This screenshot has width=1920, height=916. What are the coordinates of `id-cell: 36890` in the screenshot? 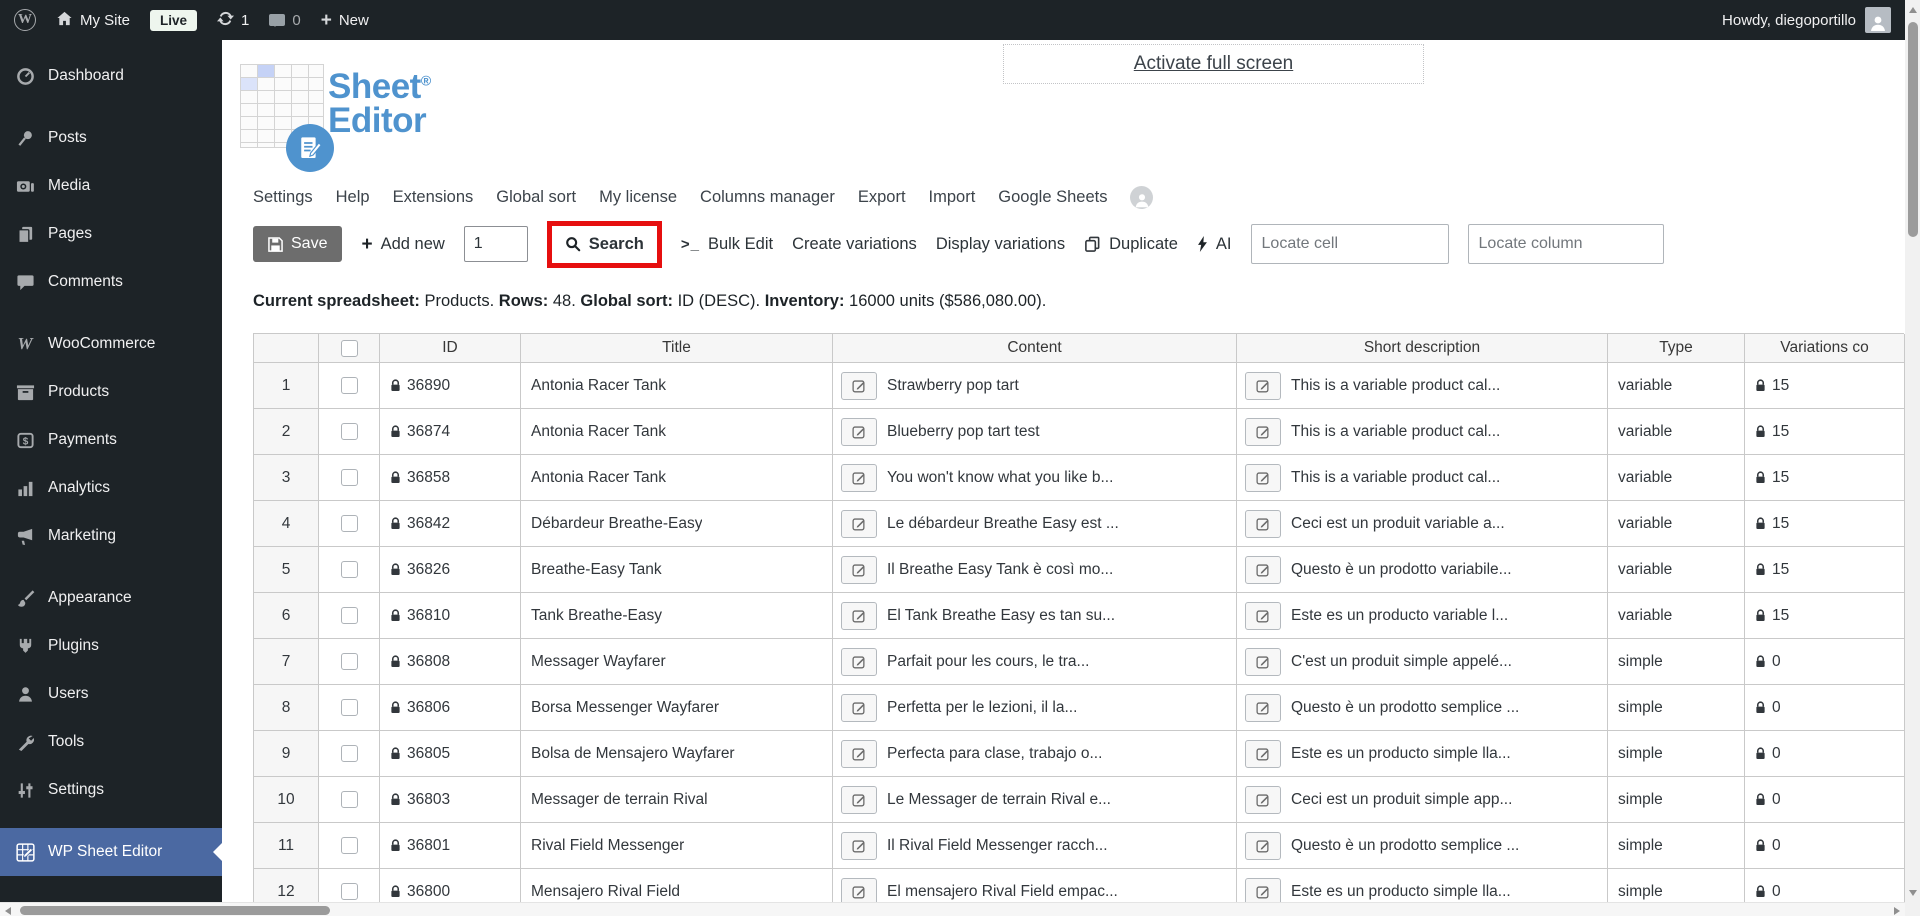 It's located at (450, 386).